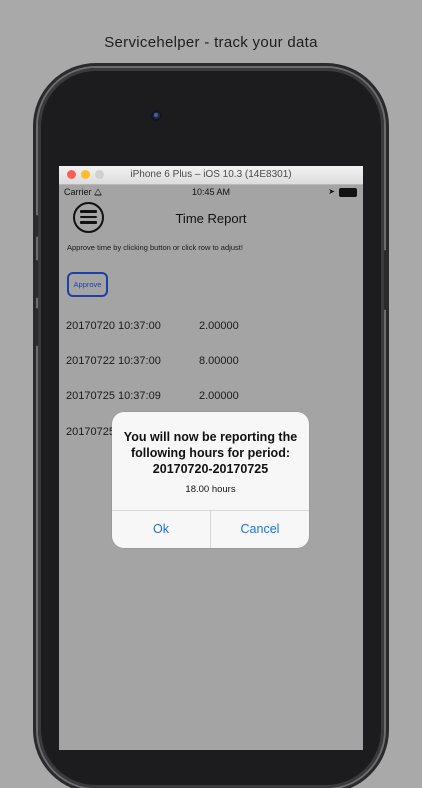 Image resolution: width=422 pixels, height=788 pixels. What do you see at coordinates (113, 361) in the screenshot?
I see `row-date: 20170722 10:37:00` at bounding box center [113, 361].